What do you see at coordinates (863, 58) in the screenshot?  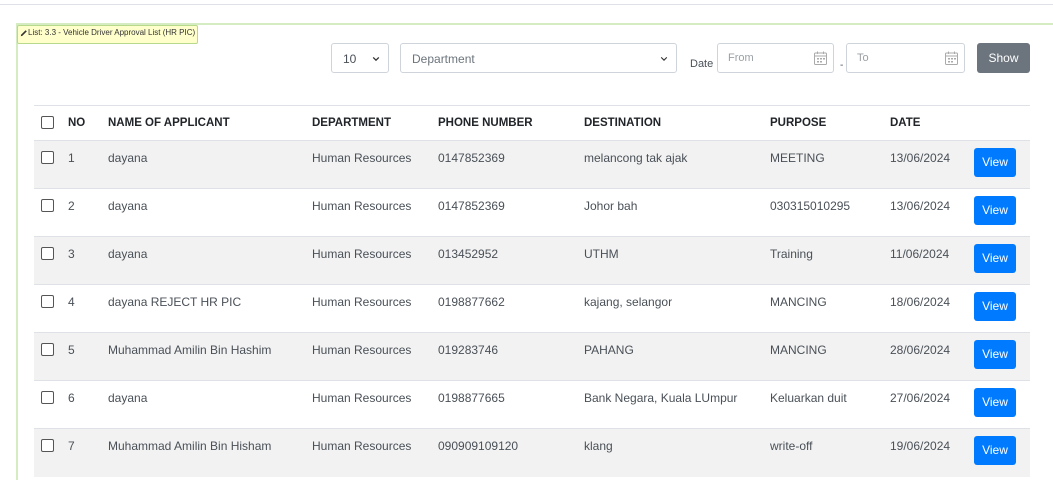 I see `date-to-placeholder: To` at bounding box center [863, 58].